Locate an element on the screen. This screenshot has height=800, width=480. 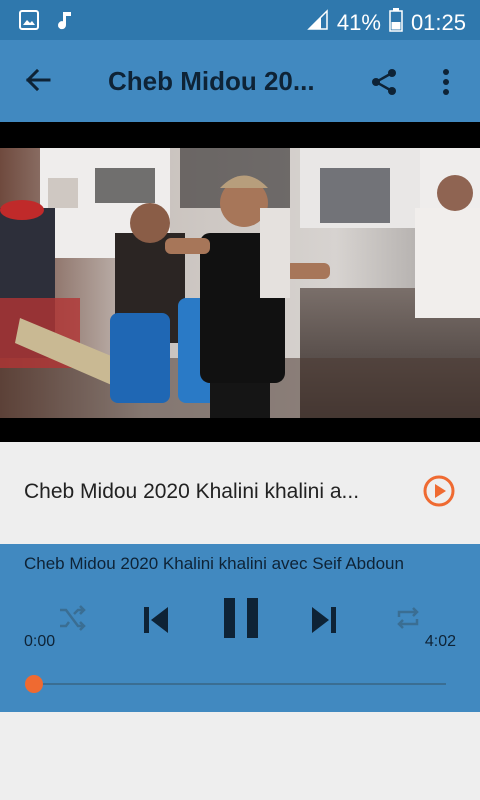
battery-icon is located at coordinates (396, 23).